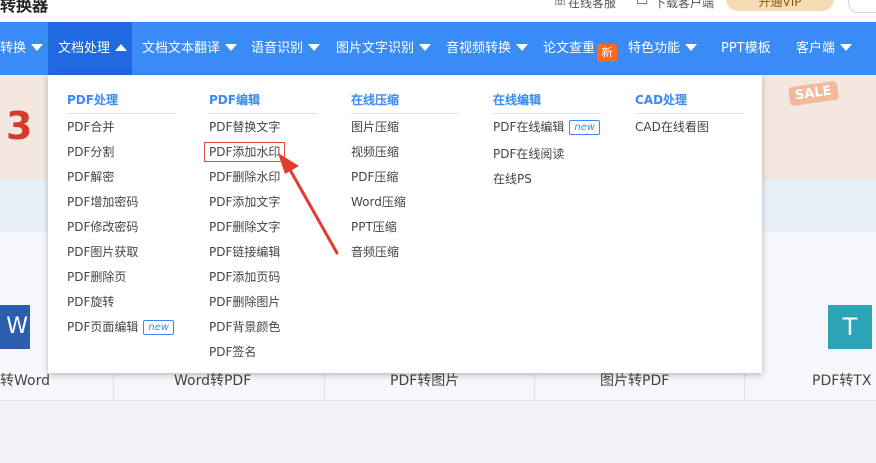  What do you see at coordinates (102, 202) in the screenshot?
I see `menu-item-pdf-add-password: PDF增加密码` at bounding box center [102, 202].